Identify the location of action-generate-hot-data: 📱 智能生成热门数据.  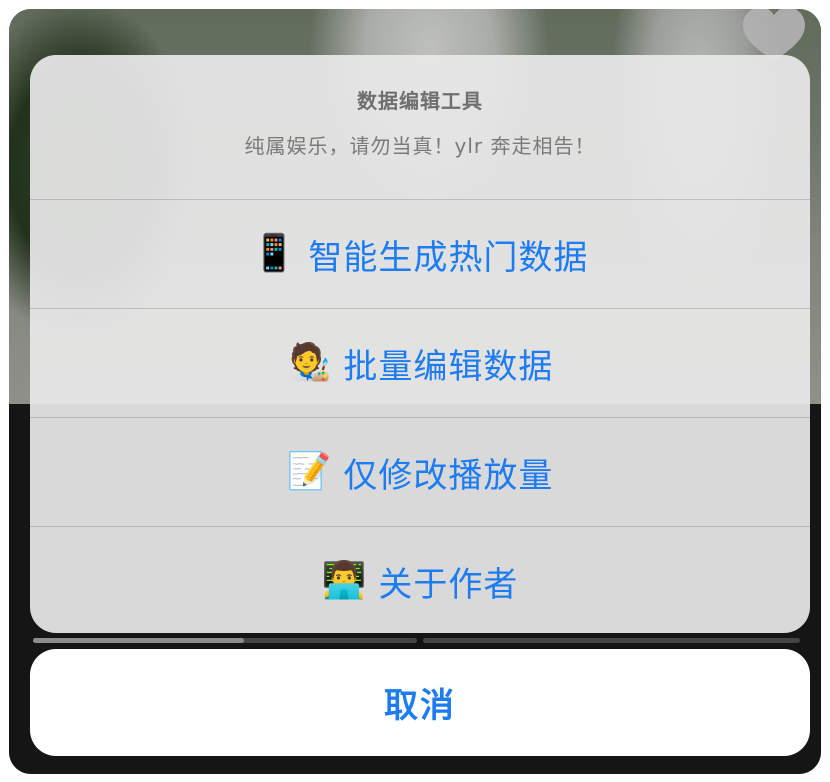
(420, 254).